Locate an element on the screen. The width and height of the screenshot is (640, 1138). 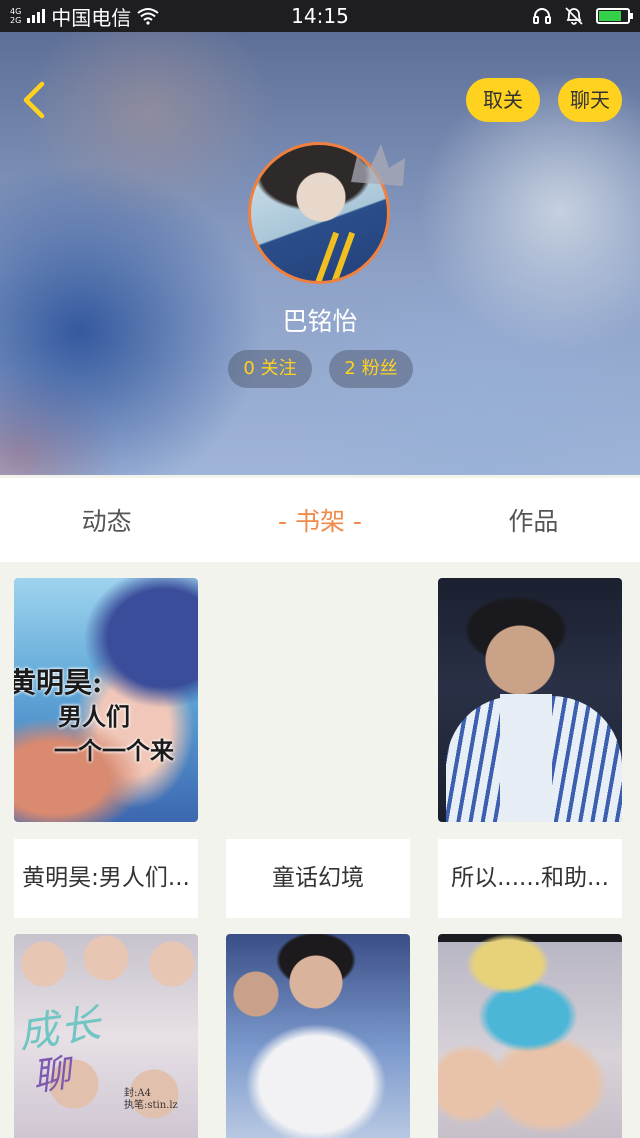
cover-script: 聊 is located at coordinates (51, 1075).